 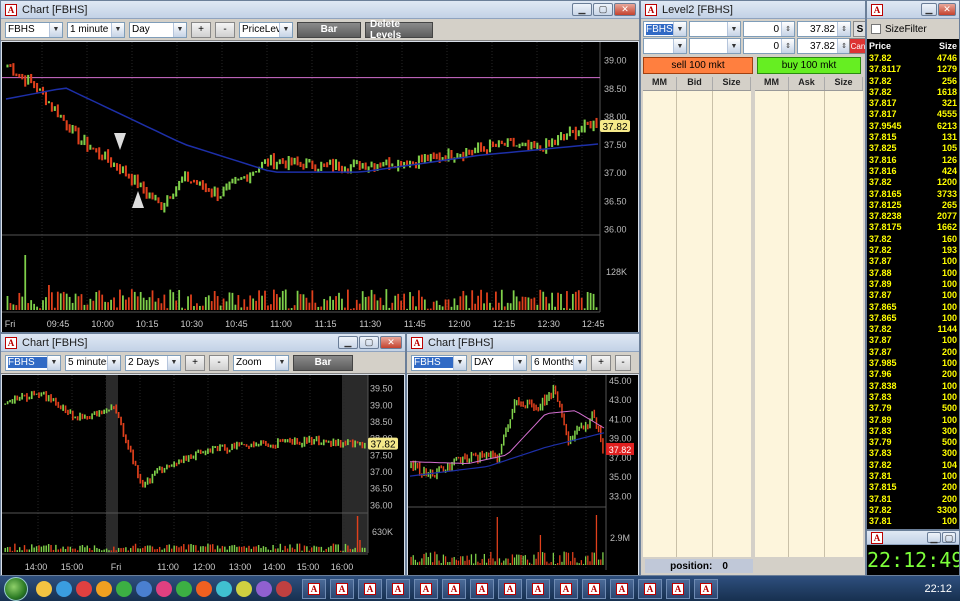 What do you see at coordinates (938, 589) in the screenshot?
I see `taskbar-clock: 22:12` at bounding box center [938, 589].